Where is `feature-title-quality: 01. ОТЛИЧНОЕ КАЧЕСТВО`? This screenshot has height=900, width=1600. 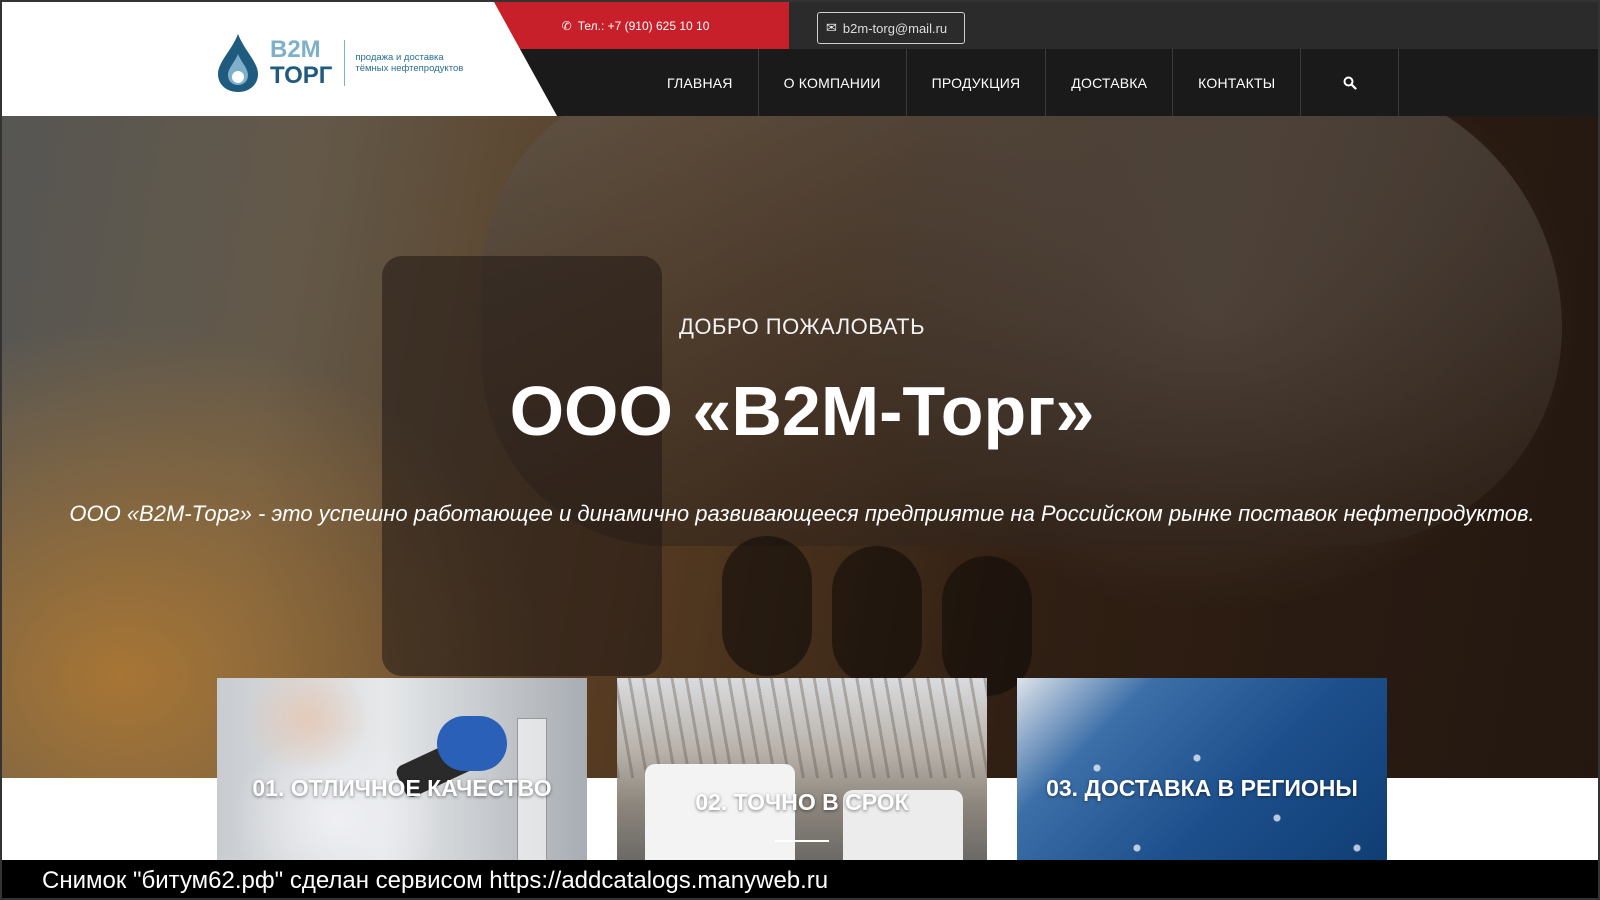
feature-title-quality: 01. ОТЛИЧНОЕ КАЧЕСТВО is located at coordinates (402, 788).